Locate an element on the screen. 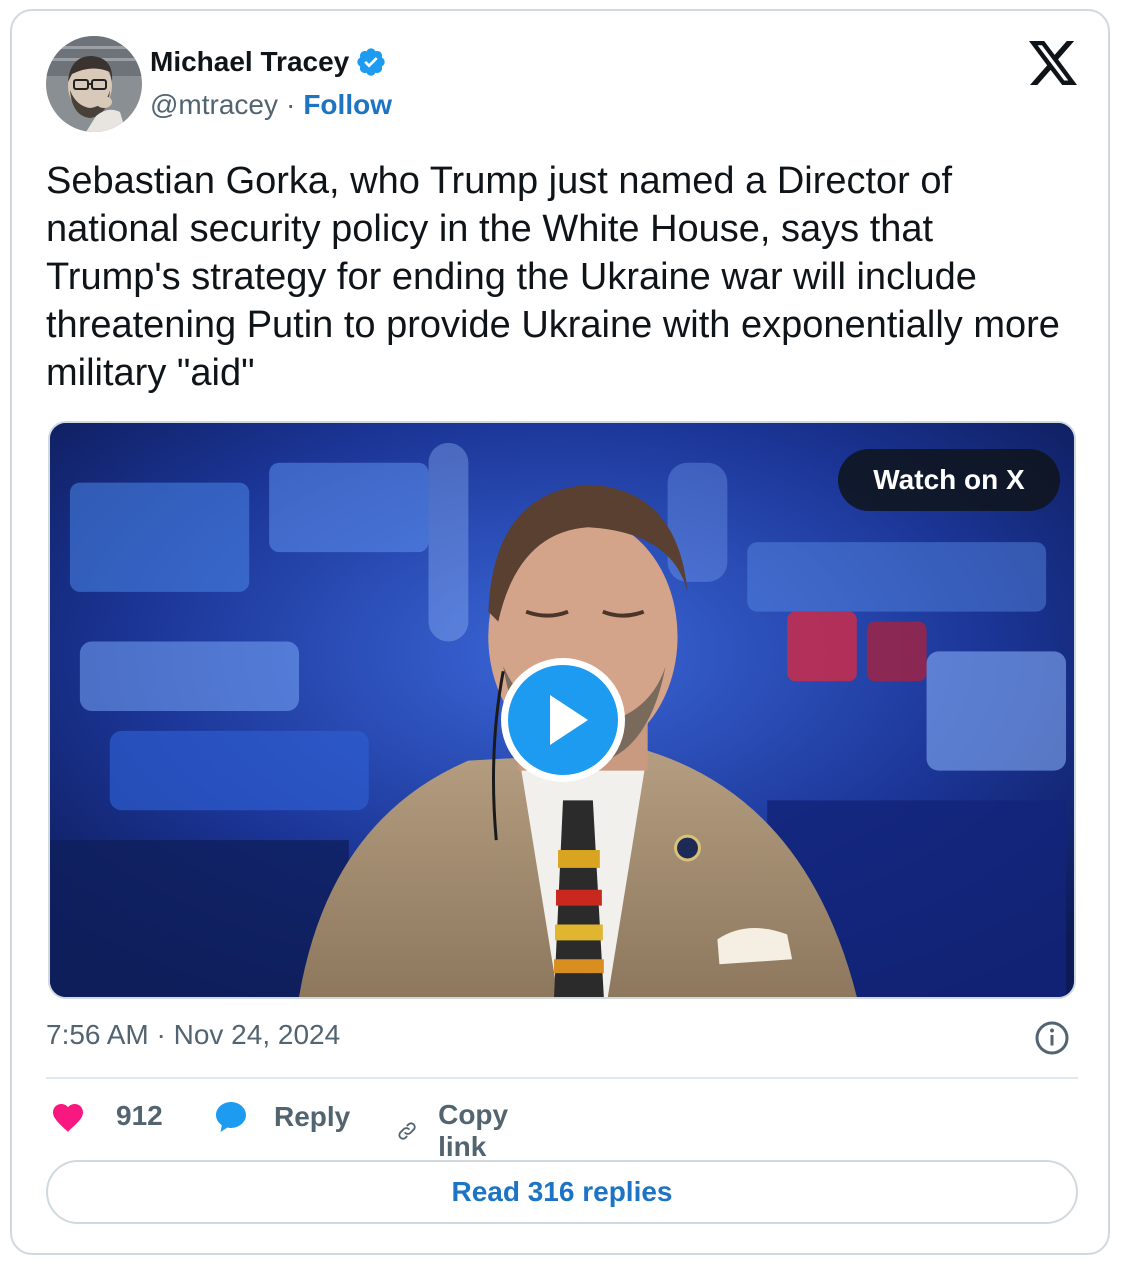 This screenshot has height=1268, width=1122. read-replies-button: Read 316 replies is located at coordinates (562, 1192).